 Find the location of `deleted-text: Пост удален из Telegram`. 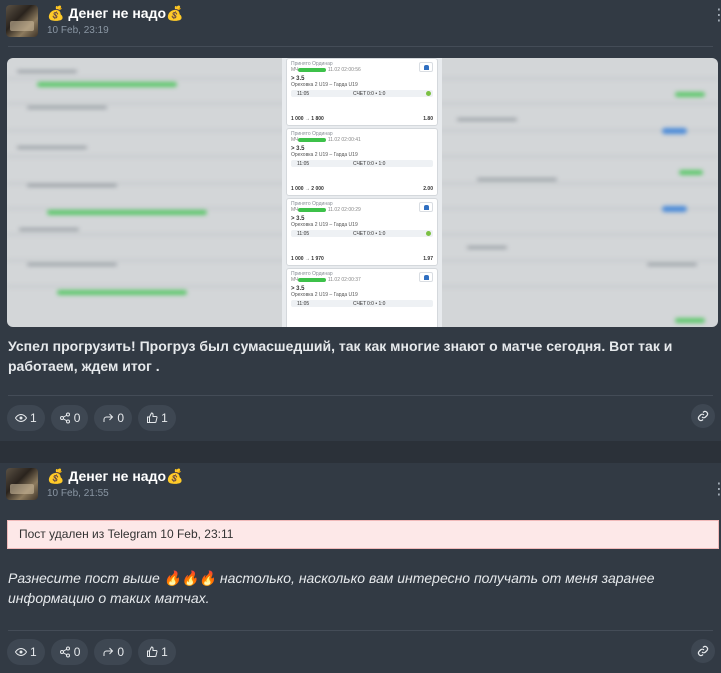

deleted-text: Пост удален из Telegram is located at coordinates (88, 534).